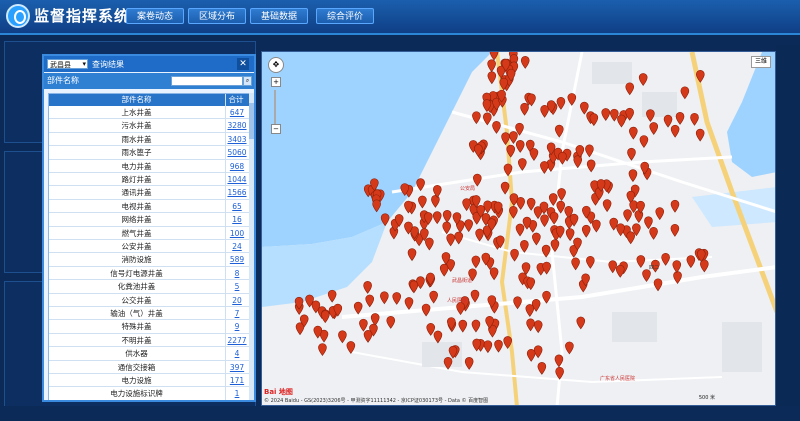 Image resolution: width=800 pixels, height=421 pixels. I want to click on bottom-background, so click(400, 413).